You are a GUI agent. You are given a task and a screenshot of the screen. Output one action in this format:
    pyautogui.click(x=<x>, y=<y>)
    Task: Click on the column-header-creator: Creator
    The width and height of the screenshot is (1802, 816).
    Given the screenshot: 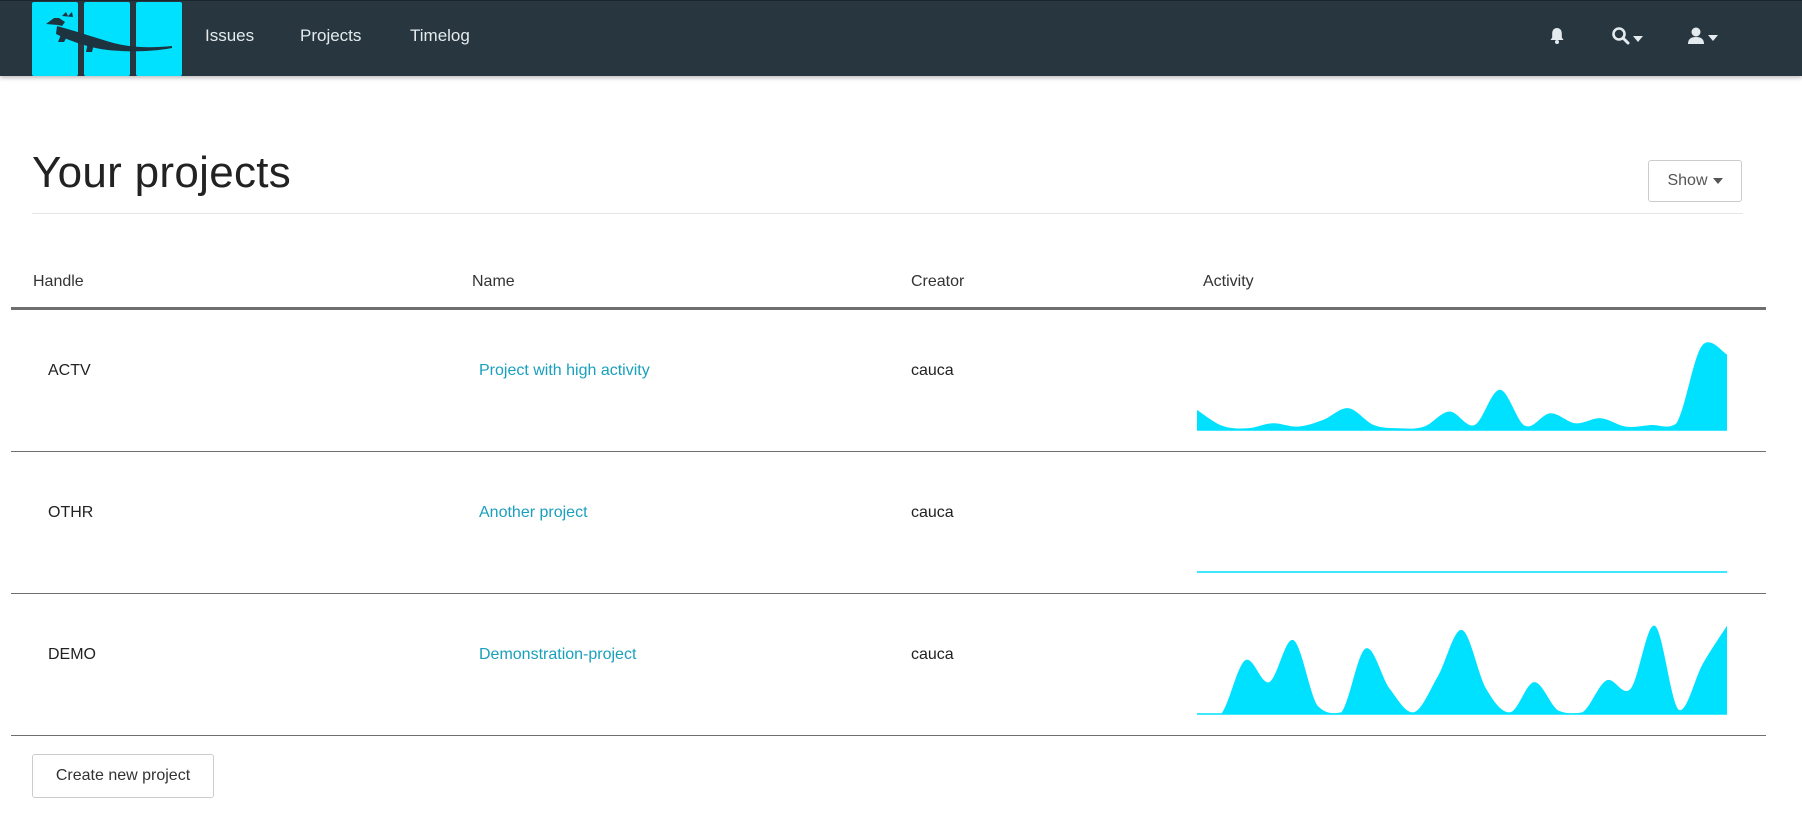 What is the action you would take?
    pyautogui.click(x=938, y=281)
    